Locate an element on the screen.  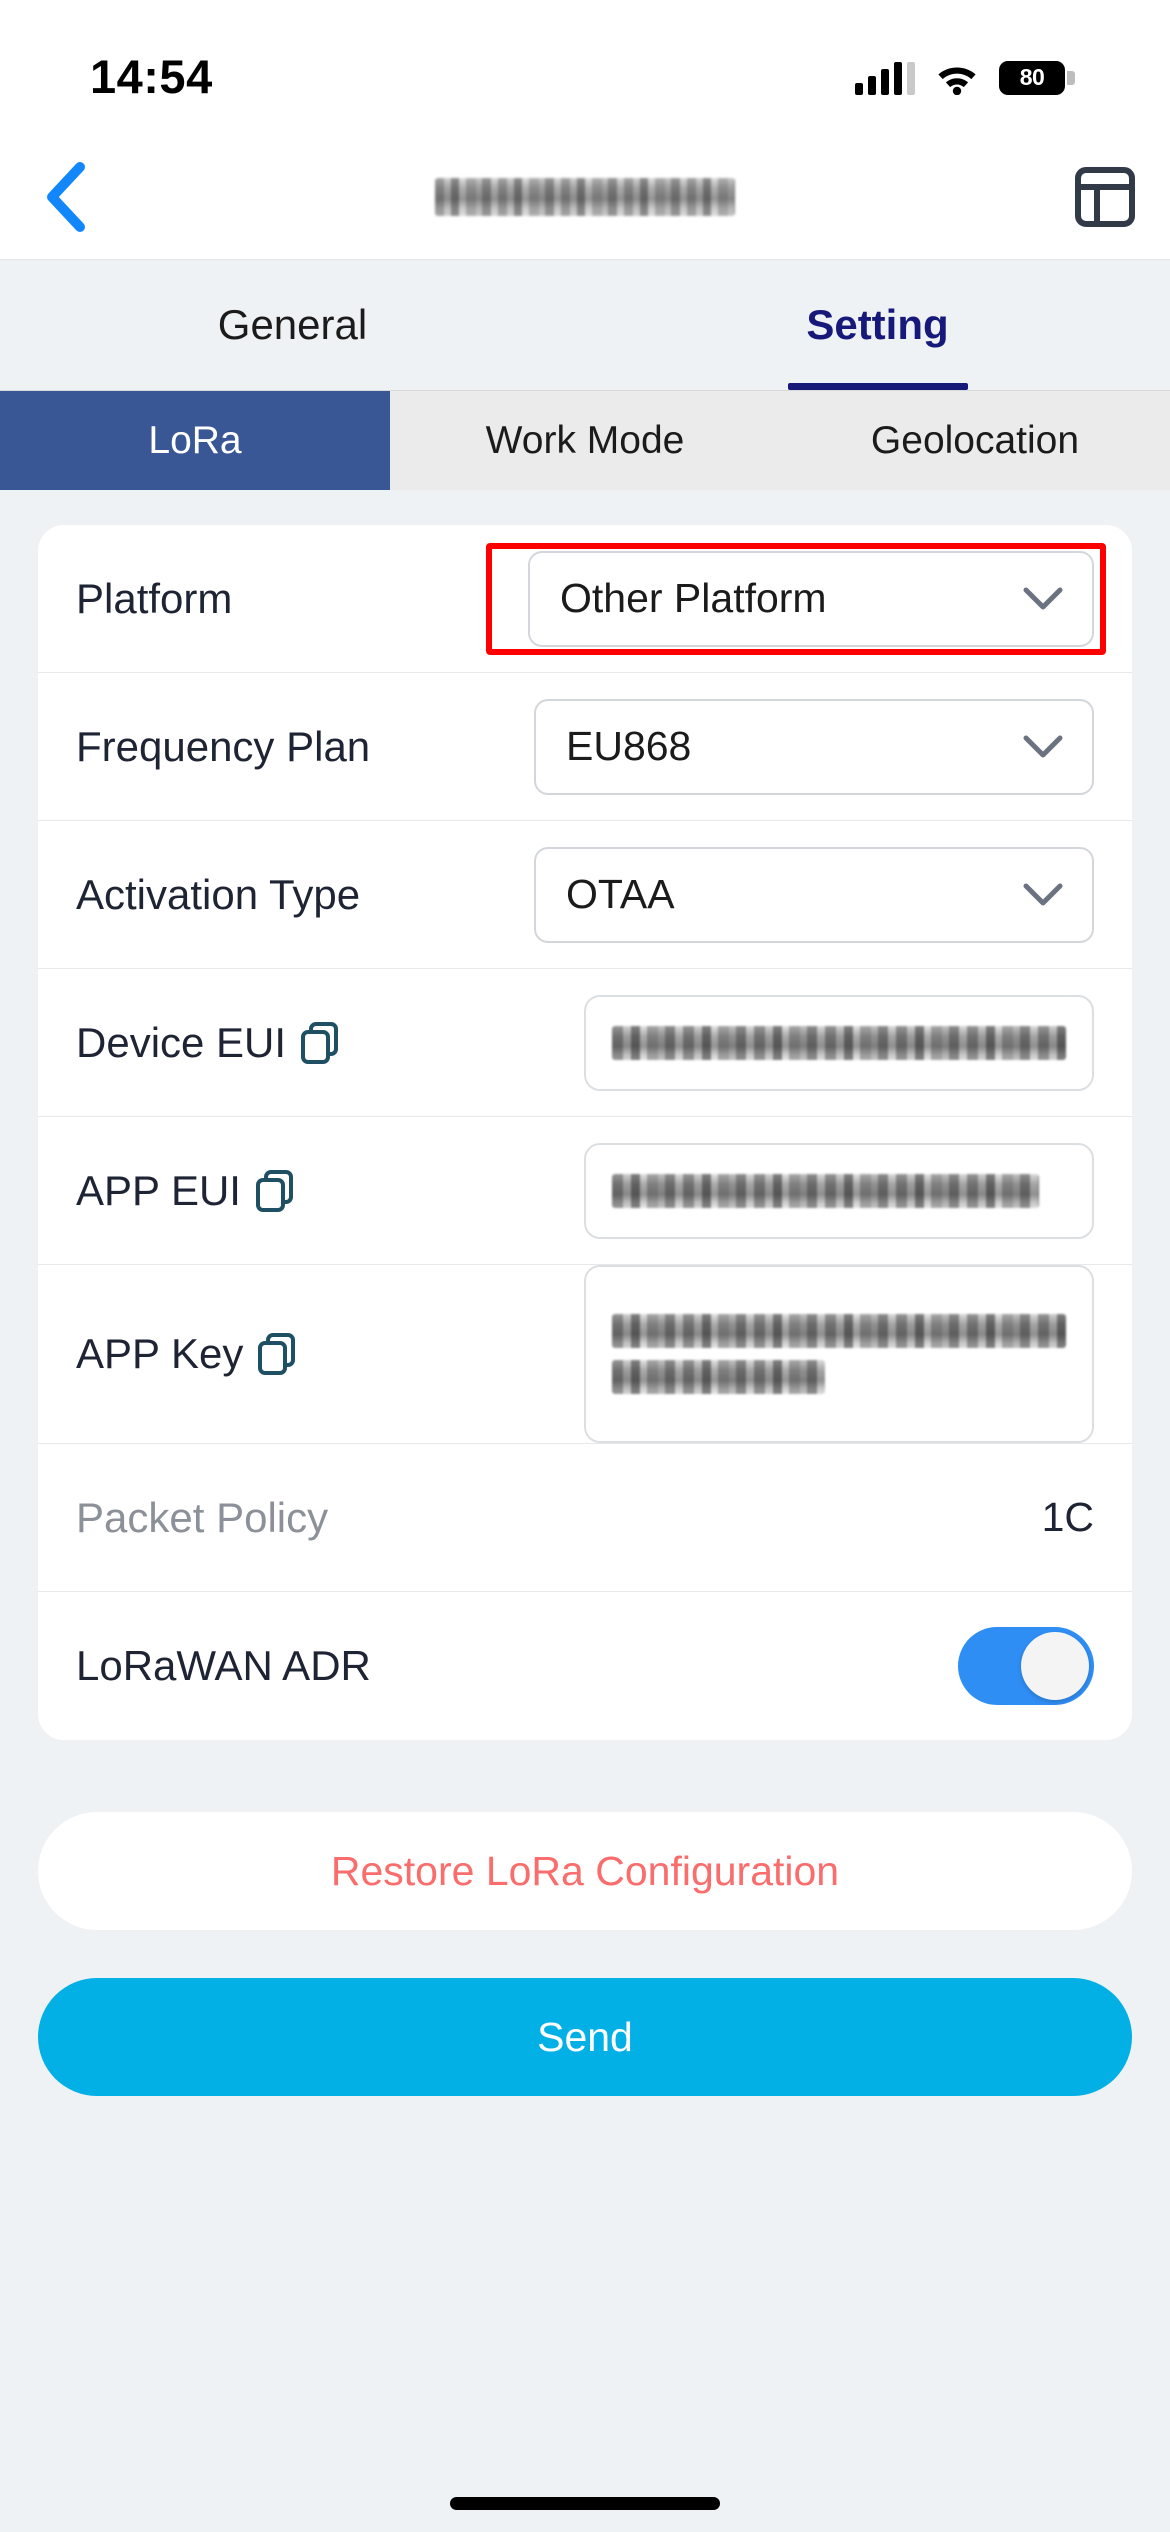
row-lorawan-adr: LoRaWAN ADR is located at coordinates (585, 1666).